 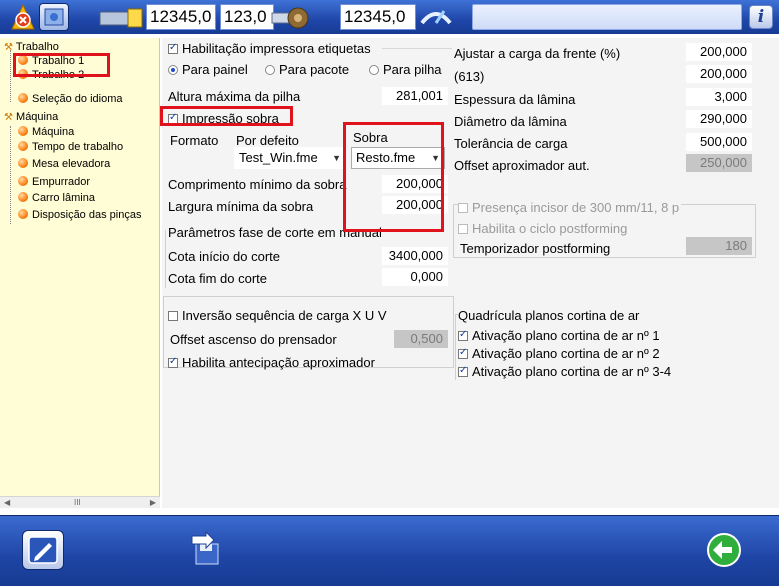 I want to click on counter-field-3: 12345,0, so click(x=378, y=17).